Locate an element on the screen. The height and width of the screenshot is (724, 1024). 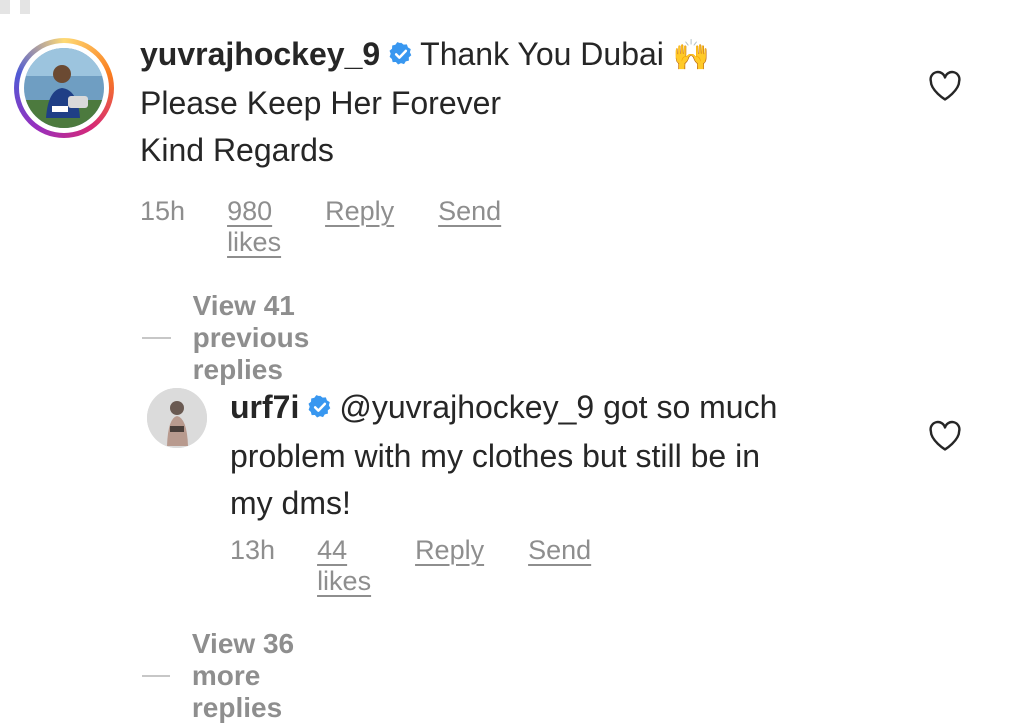
view-replies-label: View 41 previous replies is located at coordinates (251, 337).